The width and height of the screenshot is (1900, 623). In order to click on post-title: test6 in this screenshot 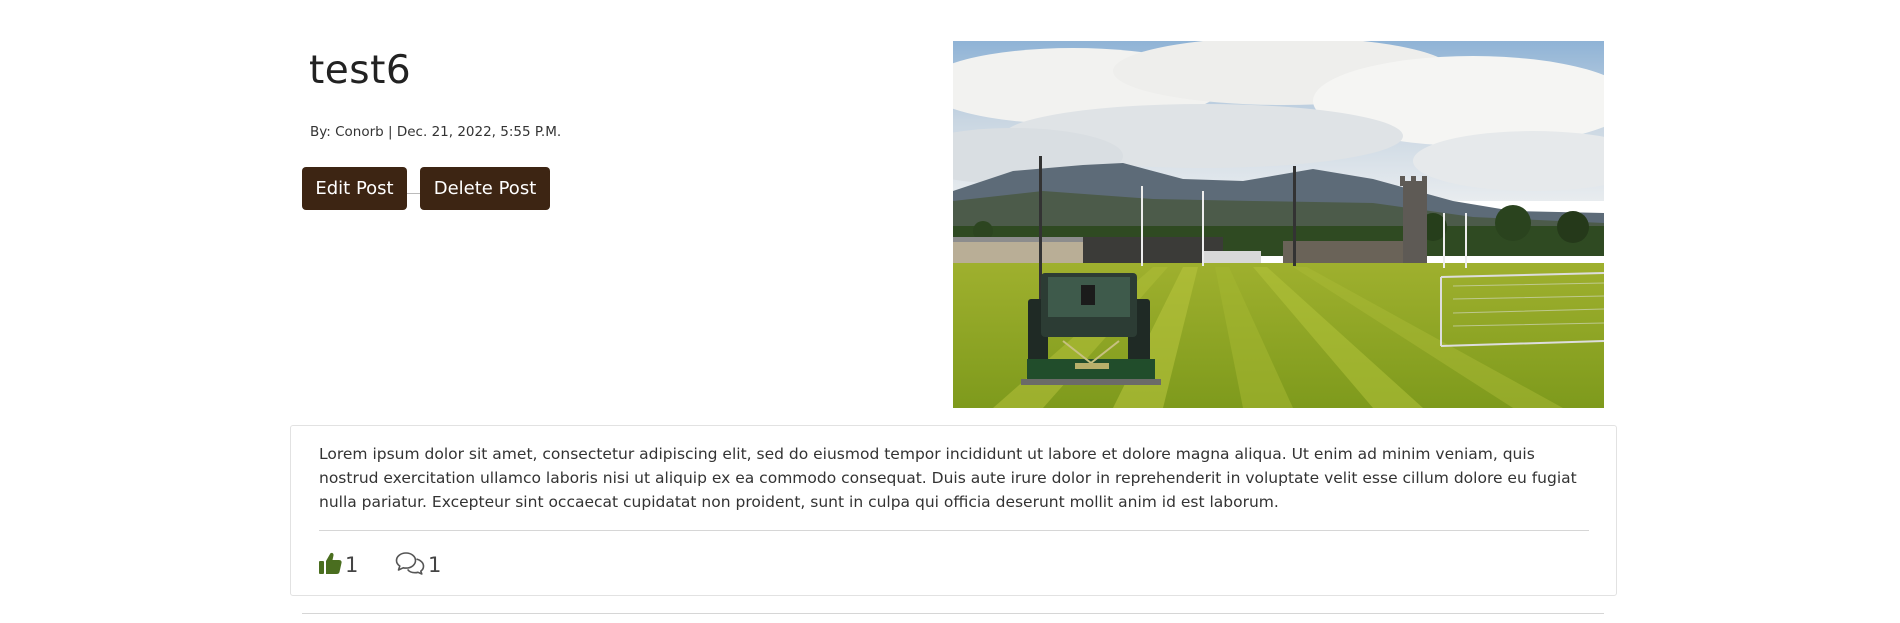, I will do `click(360, 70)`.